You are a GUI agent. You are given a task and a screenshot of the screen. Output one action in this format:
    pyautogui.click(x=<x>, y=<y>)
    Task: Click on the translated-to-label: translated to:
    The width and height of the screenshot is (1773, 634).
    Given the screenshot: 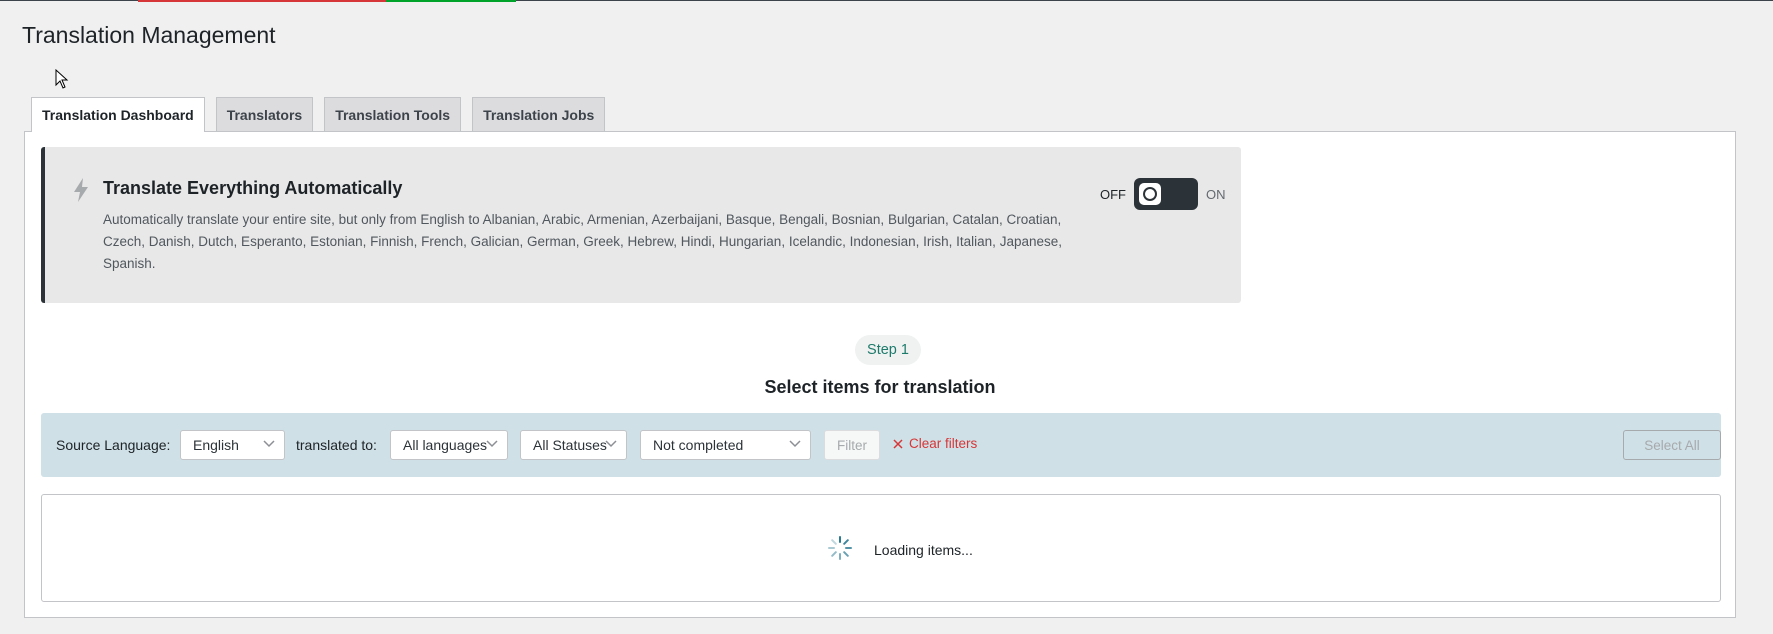 What is the action you would take?
    pyautogui.click(x=336, y=445)
    